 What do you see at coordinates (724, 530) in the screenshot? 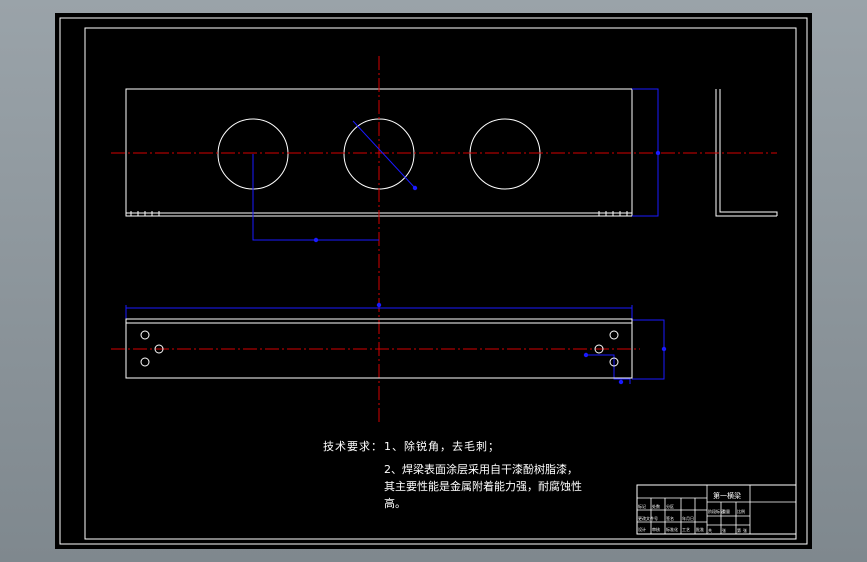
I see `tb-cell-16: 张` at bounding box center [724, 530].